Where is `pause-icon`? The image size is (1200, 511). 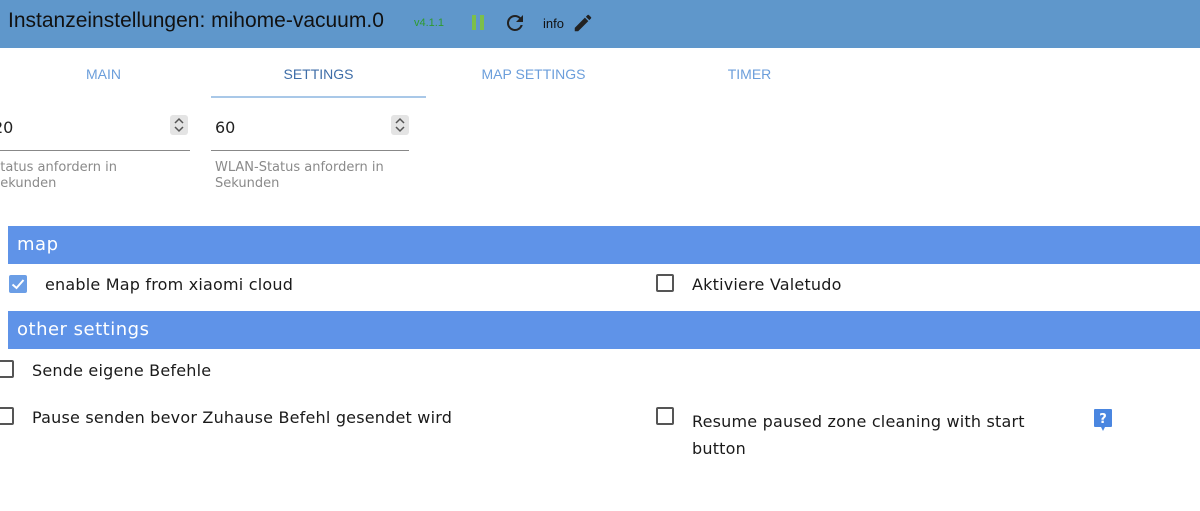
pause-icon is located at coordinates (479, 23).